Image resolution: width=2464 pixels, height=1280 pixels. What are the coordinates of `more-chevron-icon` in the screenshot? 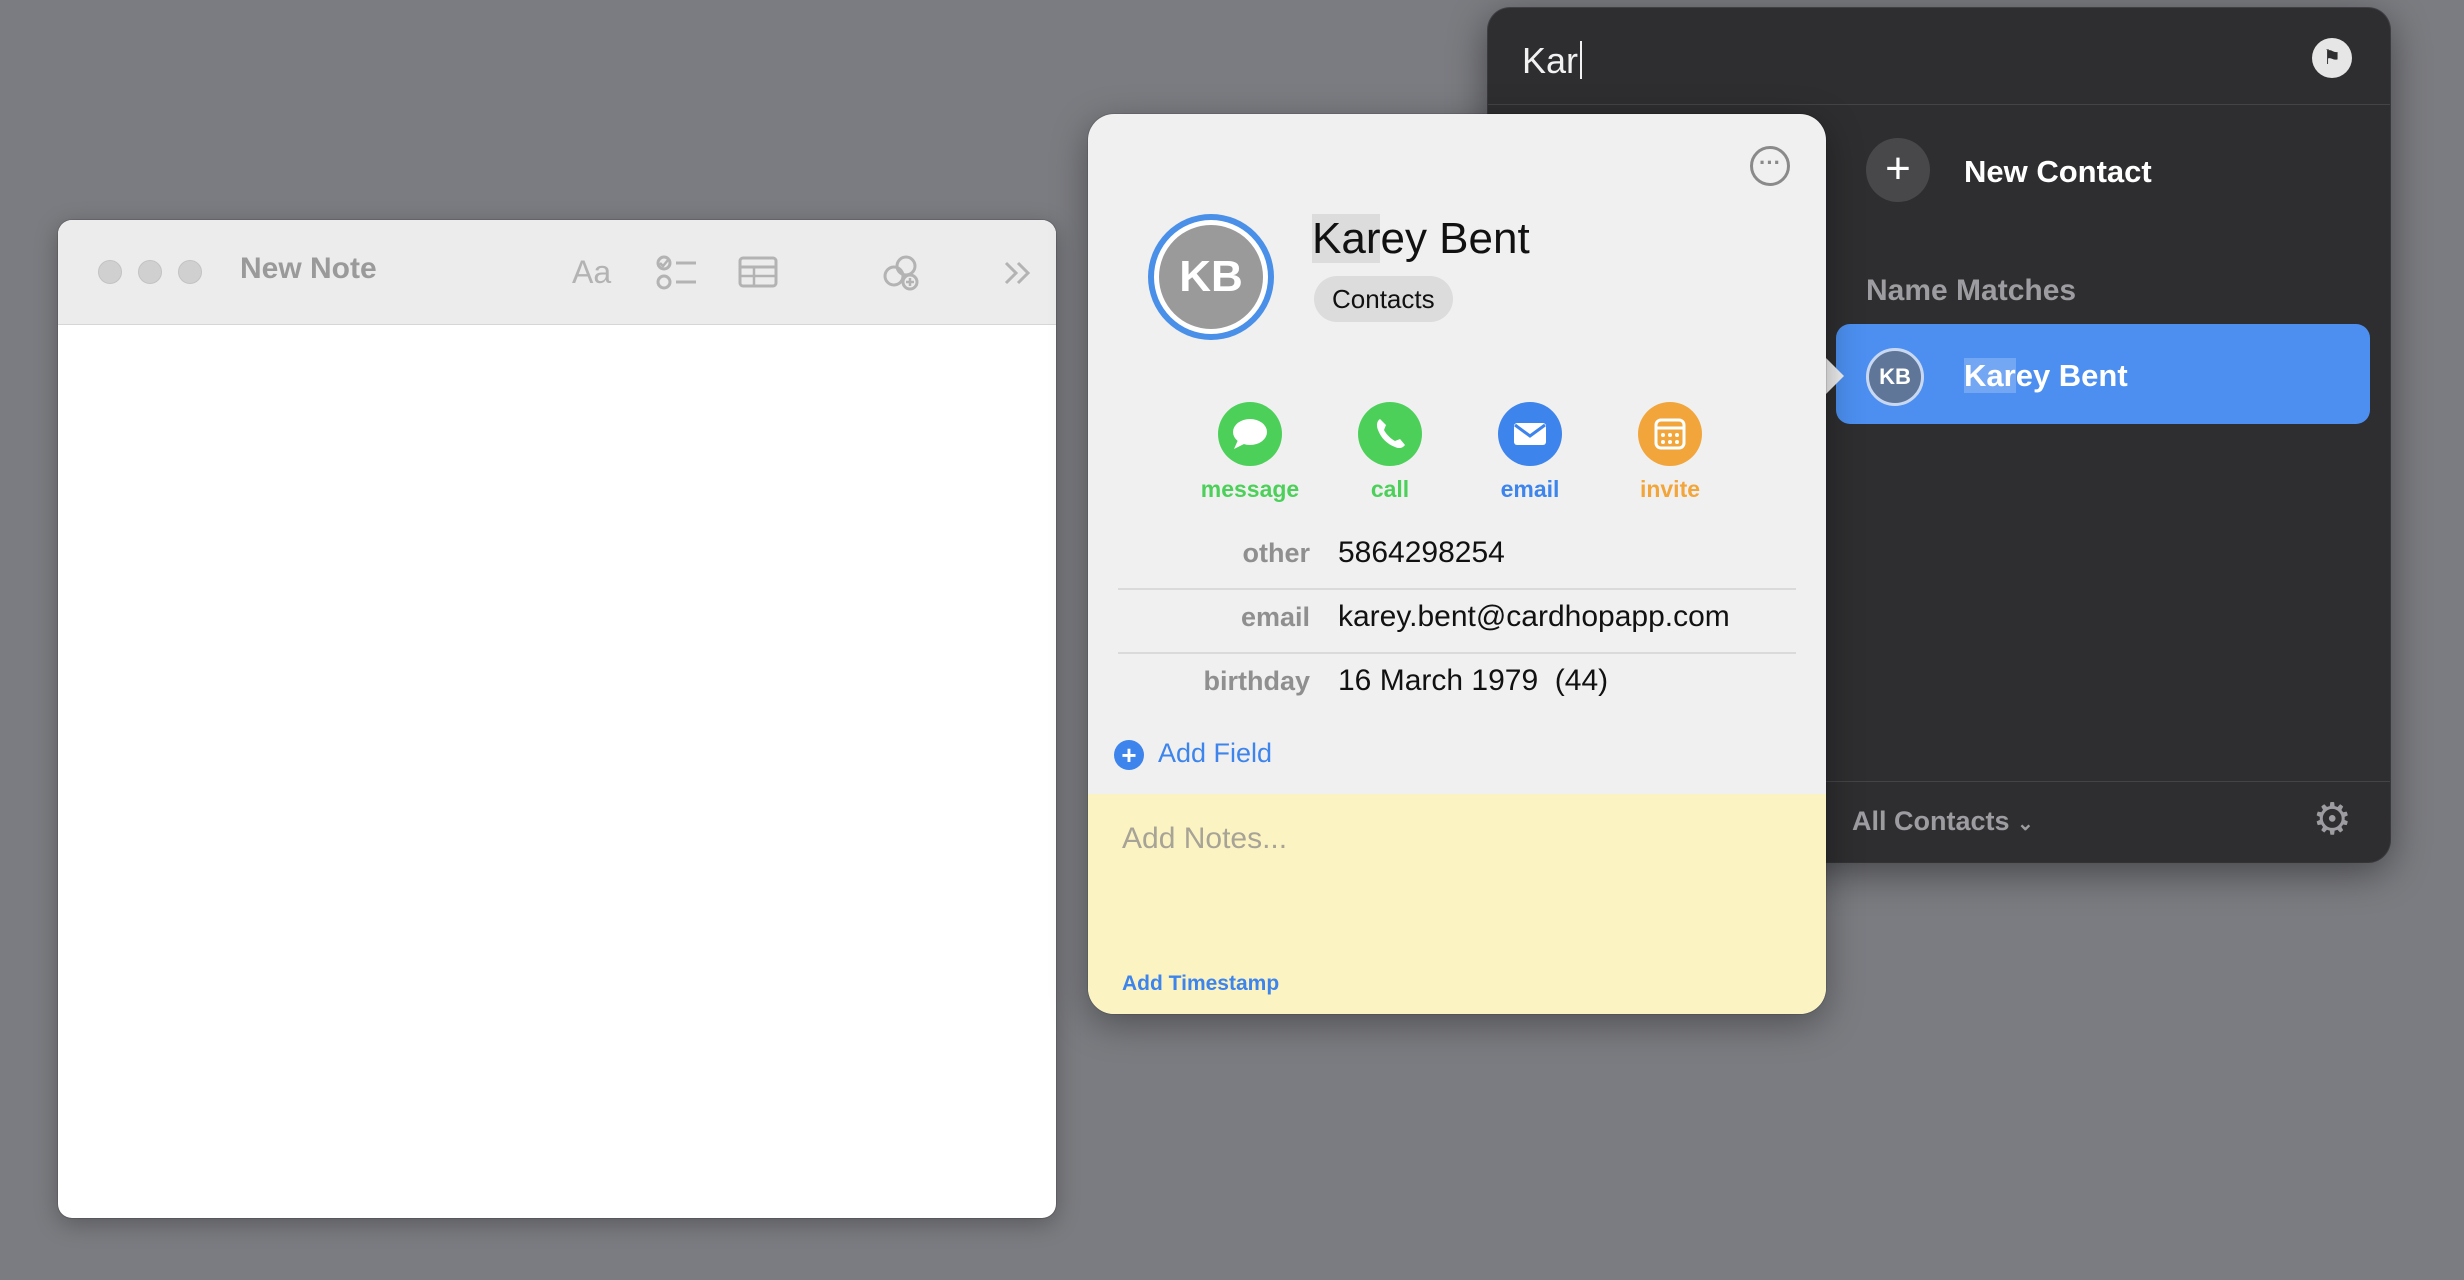 It's located at (1019, 273).